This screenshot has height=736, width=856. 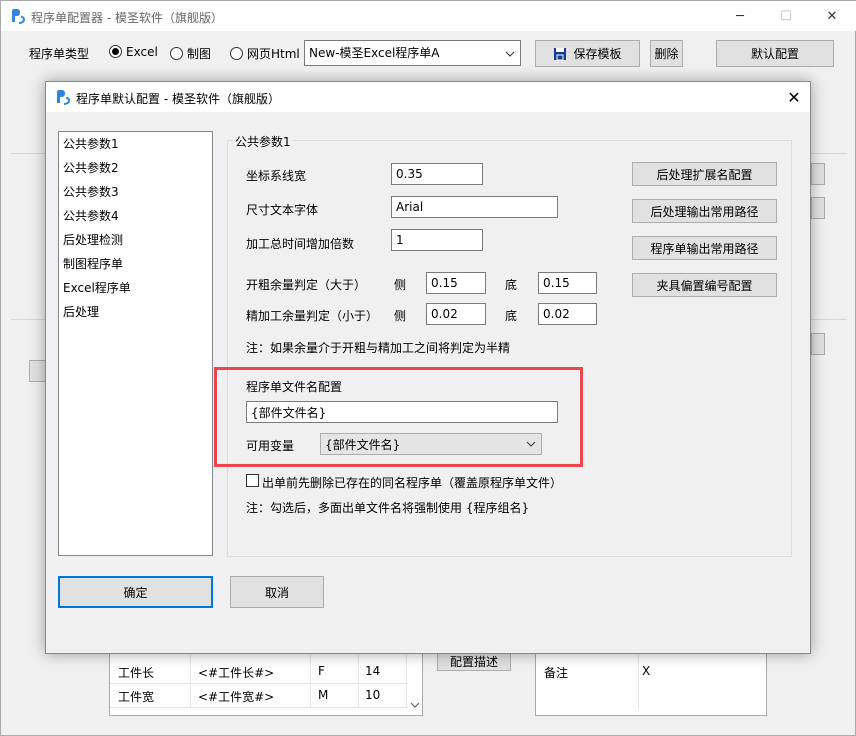 I want to click on config-desc-button: 配置描述, so click(x=474, y=661).